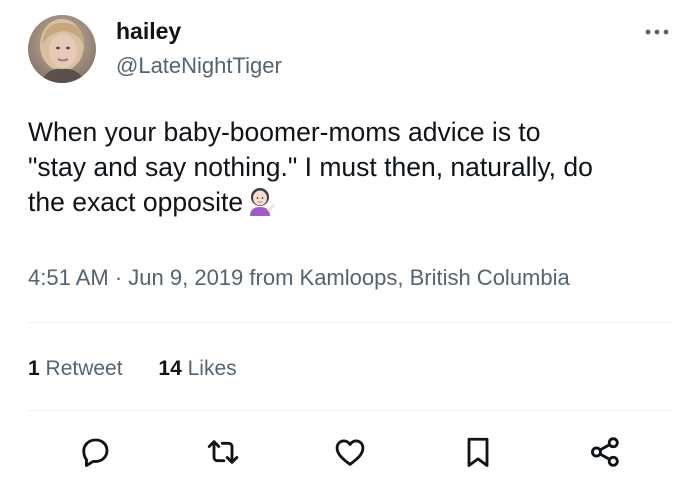 This screenshot has width=700, height=486. What do you see at coordinates (657, 32) in the screenshot?
I see `more-horizontal-icon` at bounding box center [657, 32].